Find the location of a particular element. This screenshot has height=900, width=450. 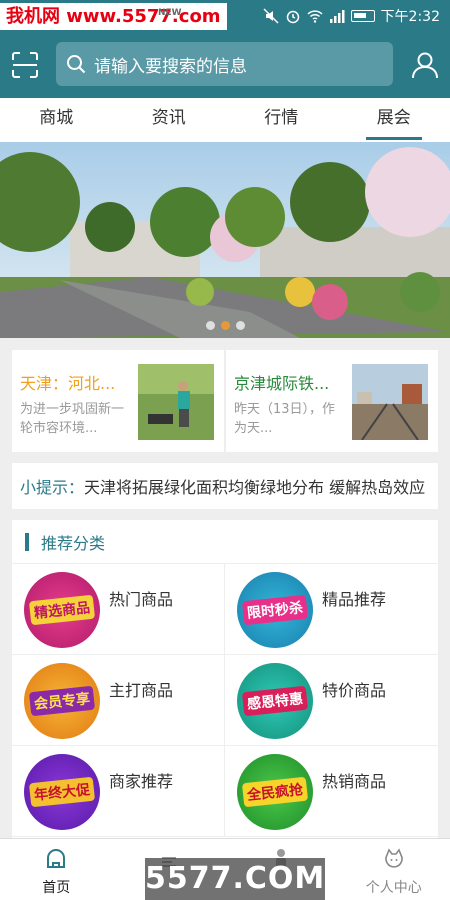

user-icon is located at coordinates (425, 65).